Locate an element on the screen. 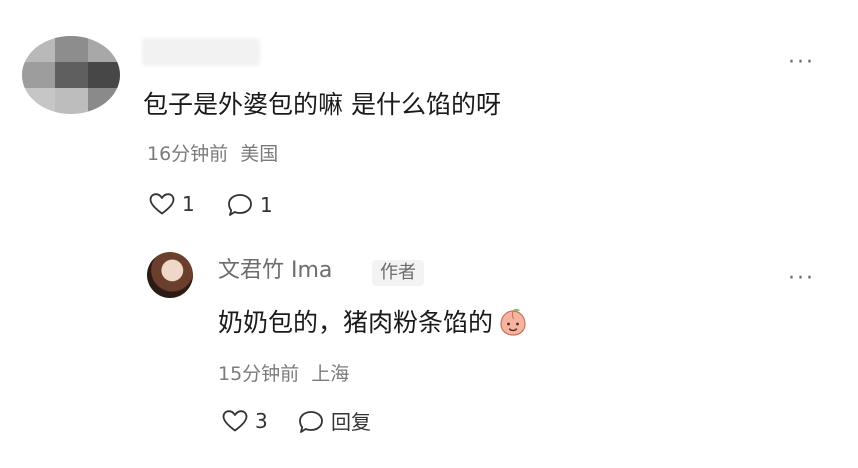 This screenshot has width=858, height=468. comment-reply-button: 1 is located at coordinates (249, 205).